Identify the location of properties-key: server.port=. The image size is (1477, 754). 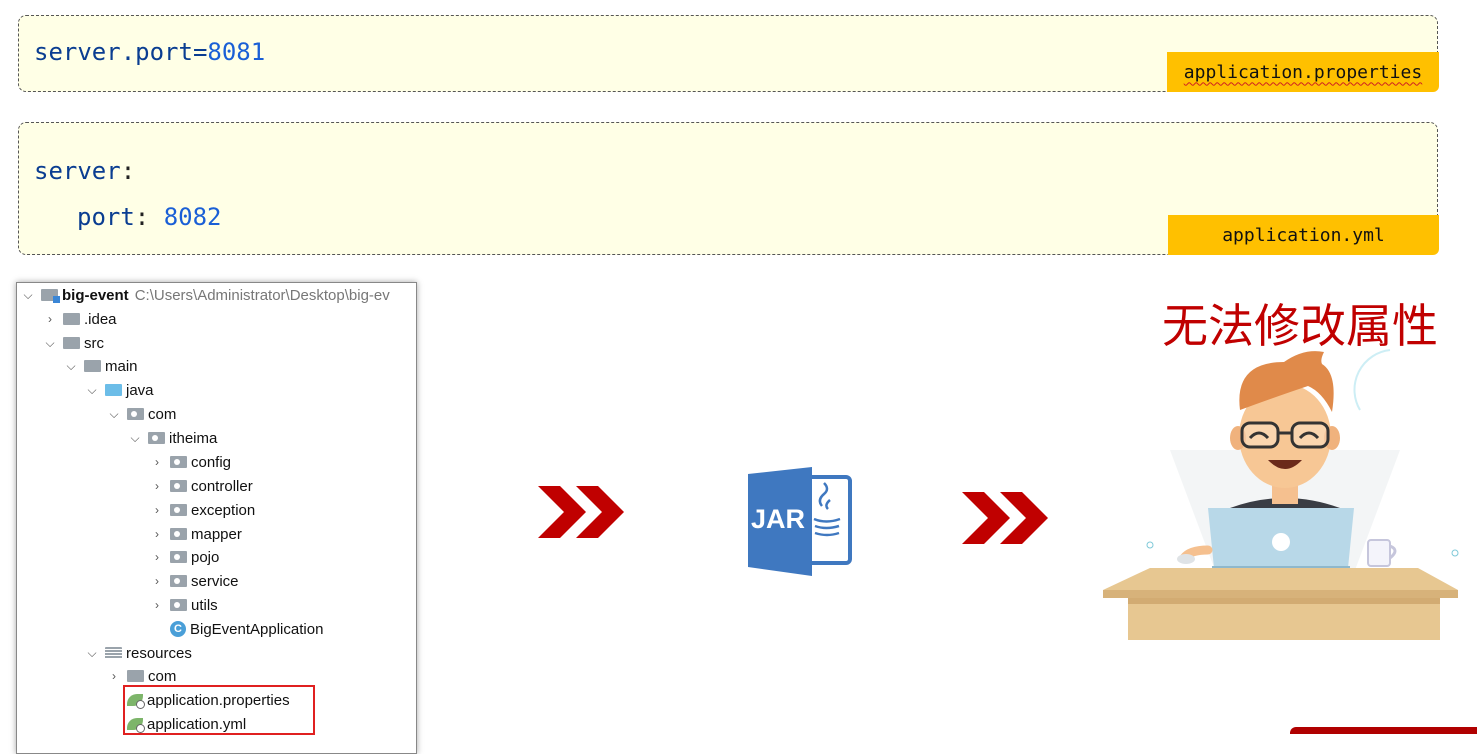
(121, 52).